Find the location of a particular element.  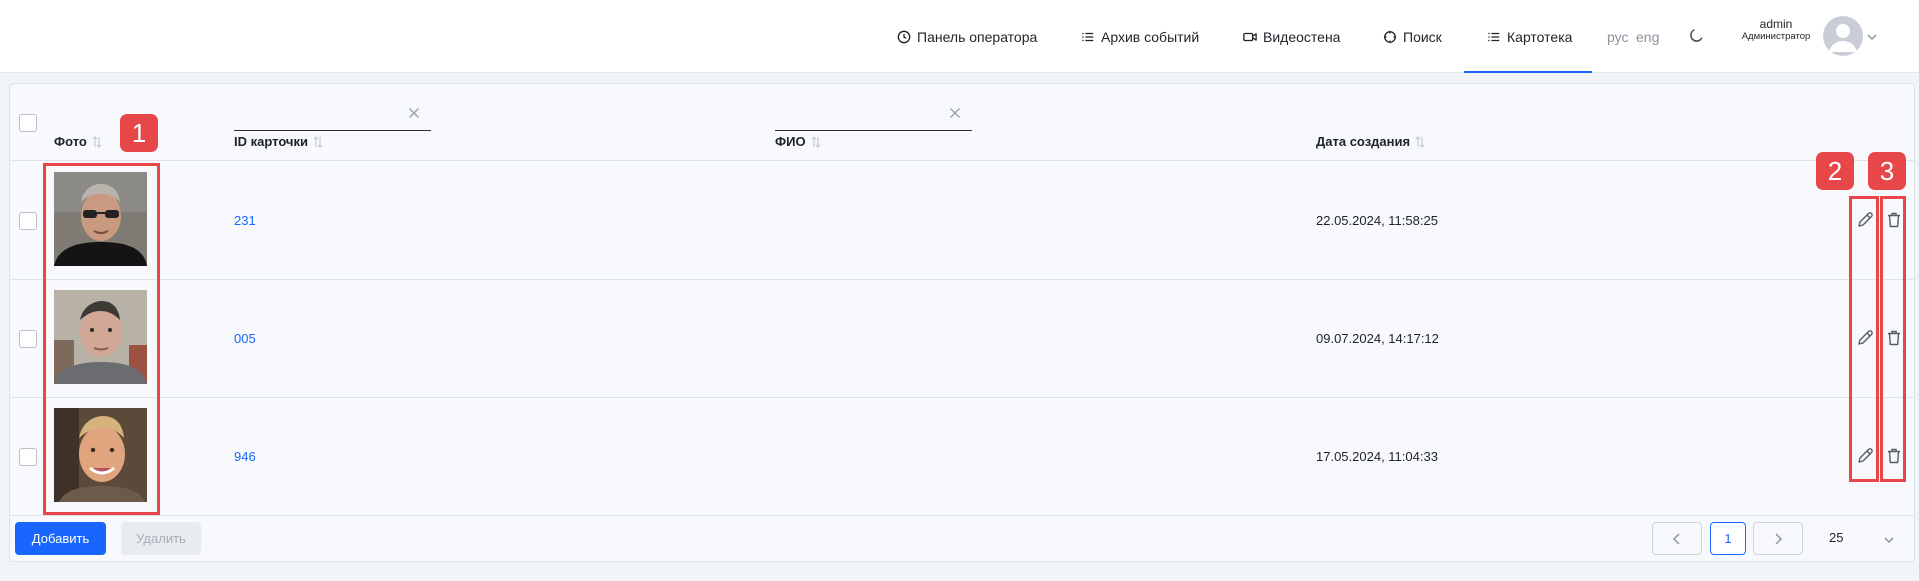

annotation-box-edit is located at coordinates (1864, 339).